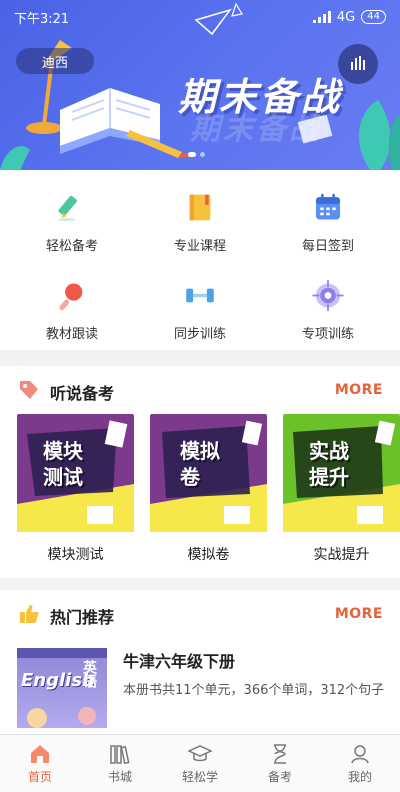  I want to click on bottom-nav: 首页 书城 轻松学 备考 我的, so click(200, 763).